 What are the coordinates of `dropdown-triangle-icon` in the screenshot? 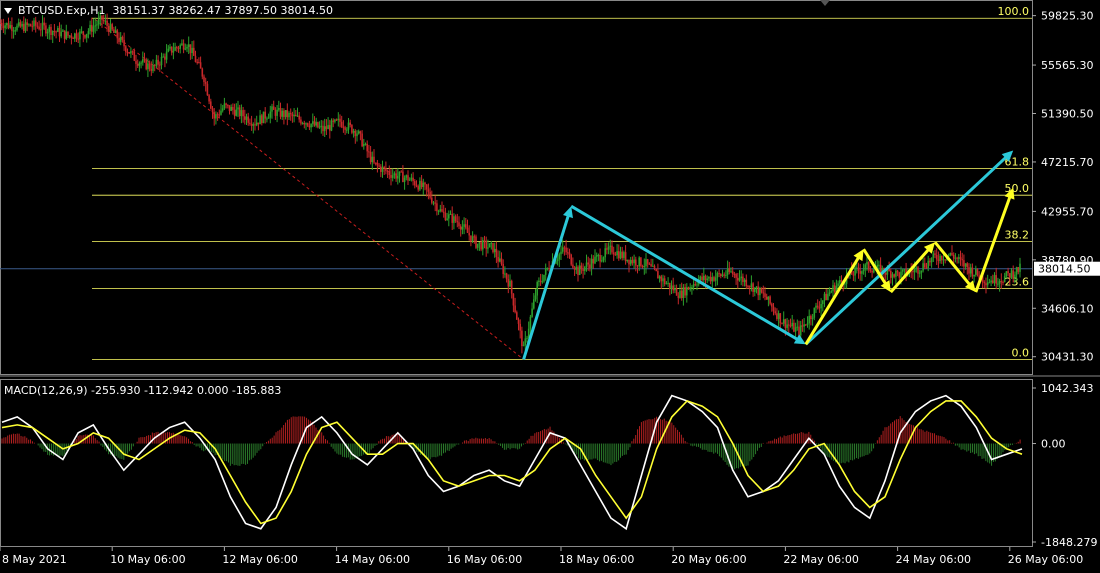 It's located at (8, 11).